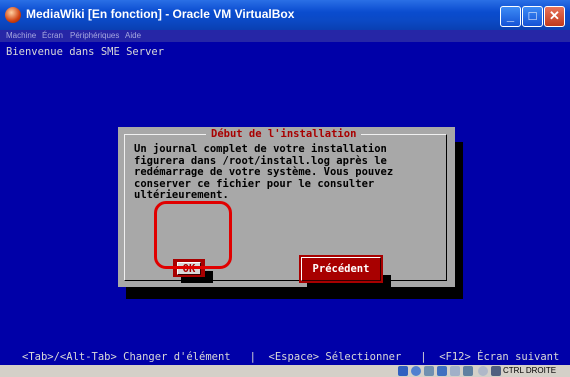 Image resolution: width=570 pixels, height=377 pixels. I want to click on menu-peripheriques: Périphériques, so click(94, 36).